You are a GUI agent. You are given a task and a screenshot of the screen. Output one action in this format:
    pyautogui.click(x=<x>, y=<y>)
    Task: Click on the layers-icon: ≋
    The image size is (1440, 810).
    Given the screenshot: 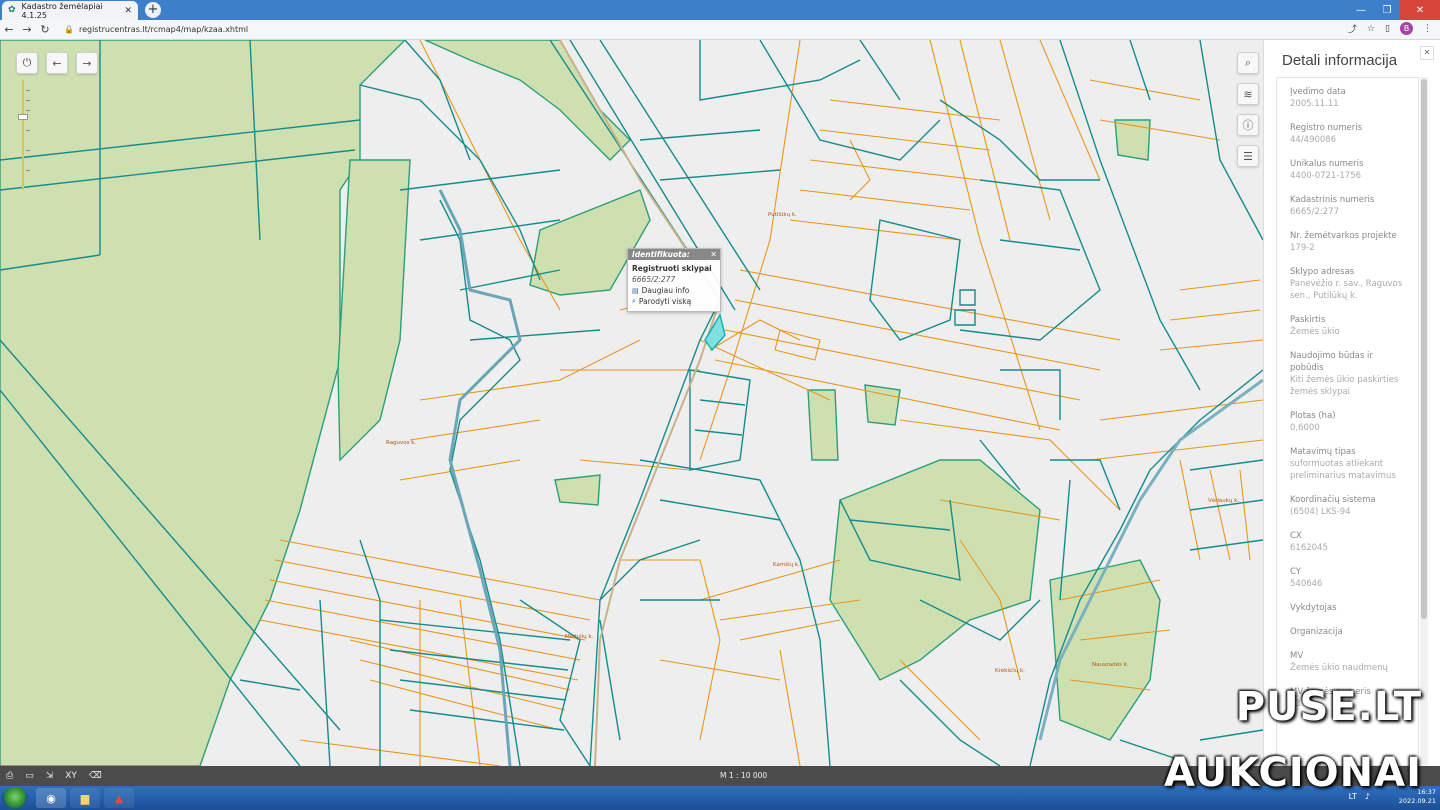 What is the action you would take?
    pyautogui.click(x=1248, y=94)
    